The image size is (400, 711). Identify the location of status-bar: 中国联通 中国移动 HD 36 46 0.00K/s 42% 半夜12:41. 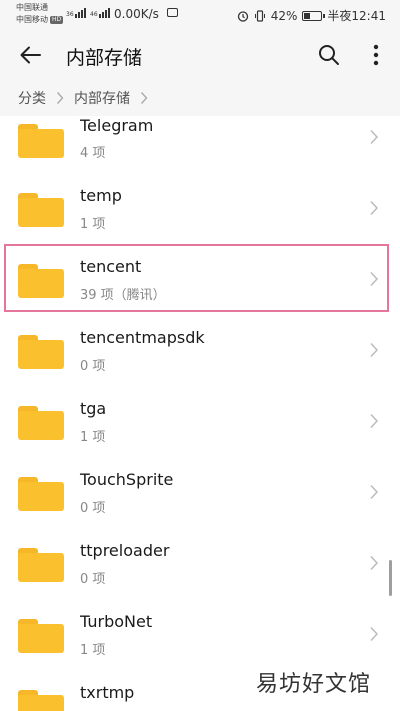
(200, 15).